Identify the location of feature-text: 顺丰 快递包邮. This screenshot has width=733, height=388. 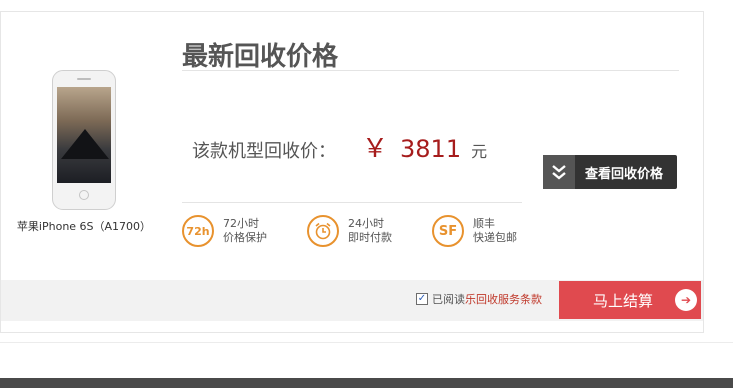
(495, 231).